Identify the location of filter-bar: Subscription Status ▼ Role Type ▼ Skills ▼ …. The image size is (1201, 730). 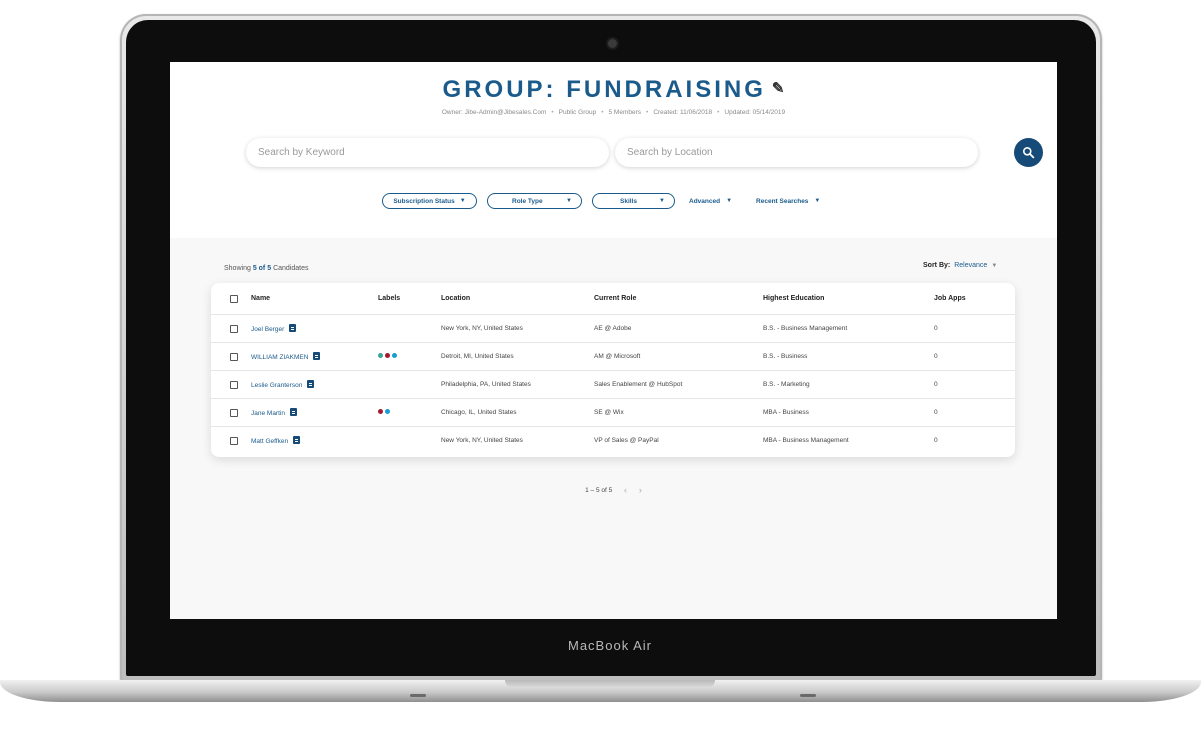
(601, 201).